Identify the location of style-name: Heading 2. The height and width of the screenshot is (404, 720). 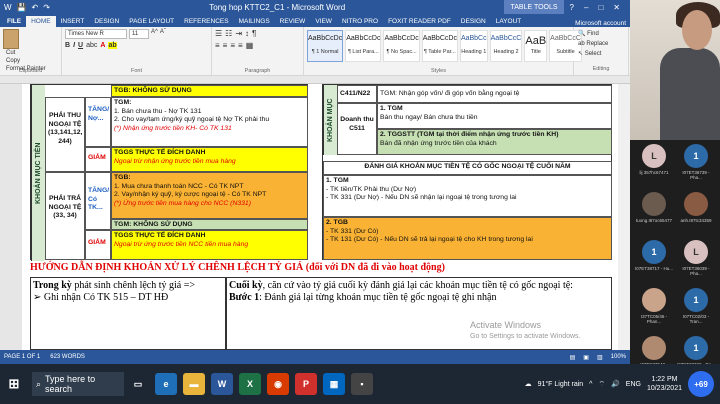
(506, 52).